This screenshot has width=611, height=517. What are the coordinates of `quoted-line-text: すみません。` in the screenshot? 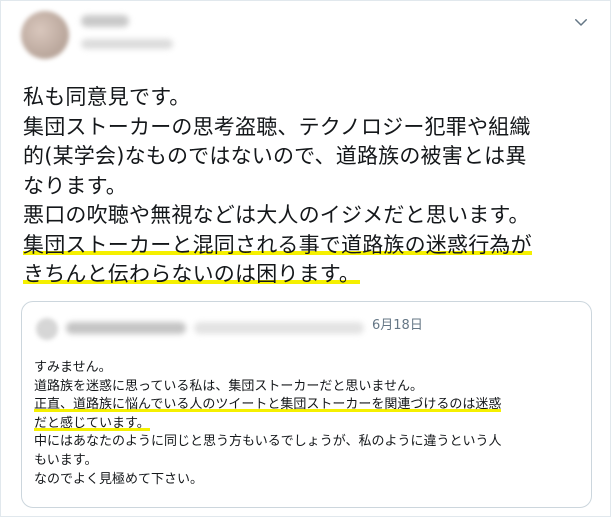 It's located at (73, 367).